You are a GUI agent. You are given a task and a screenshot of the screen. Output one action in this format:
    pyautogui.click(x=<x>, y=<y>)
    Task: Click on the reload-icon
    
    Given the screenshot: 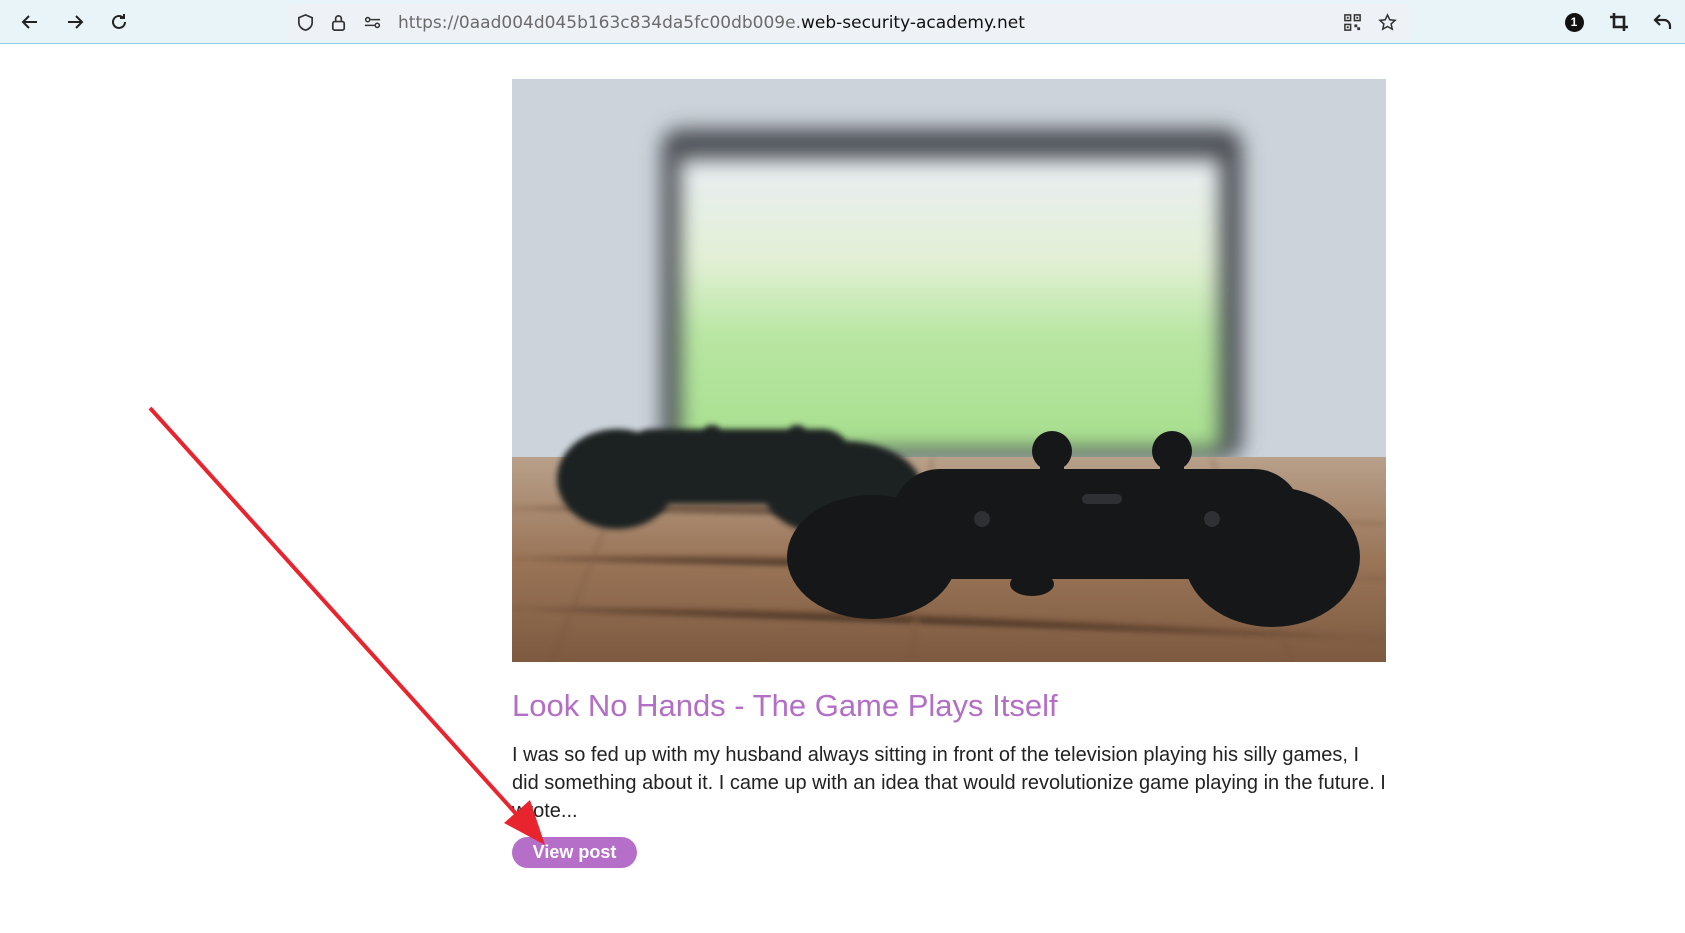 What is the action you would take?
    pyautogui.click(x=119, y=21)
    